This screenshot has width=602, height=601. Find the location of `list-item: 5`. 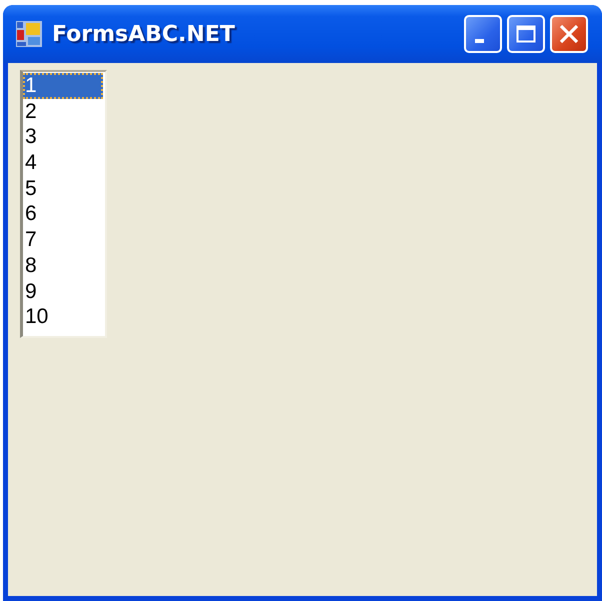

list-item: 5 is located at coordinates (63, 189).